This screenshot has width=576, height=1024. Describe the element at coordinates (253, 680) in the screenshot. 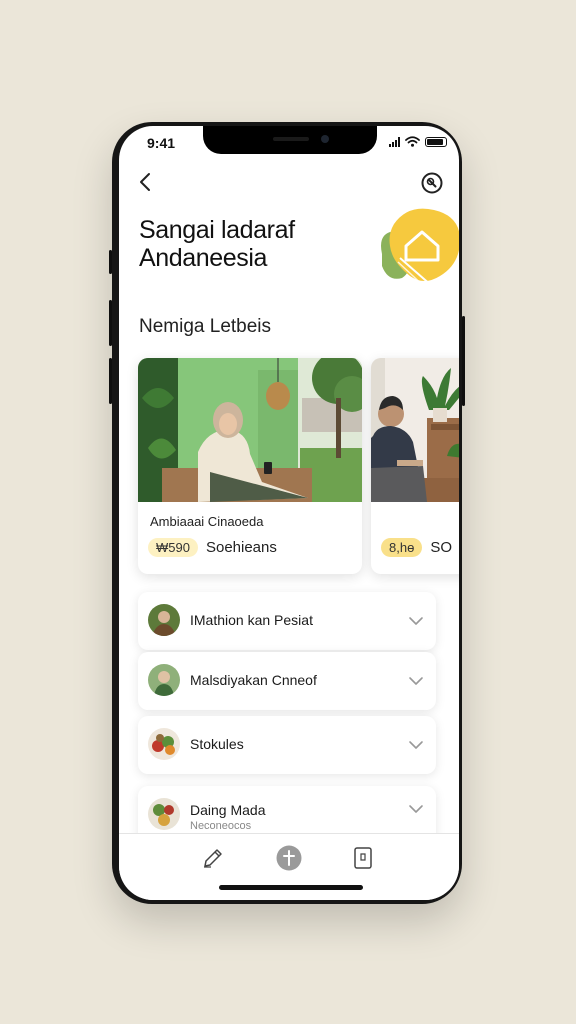

I see `list-item-label: Malsdiyakan Cnneof` at that location.